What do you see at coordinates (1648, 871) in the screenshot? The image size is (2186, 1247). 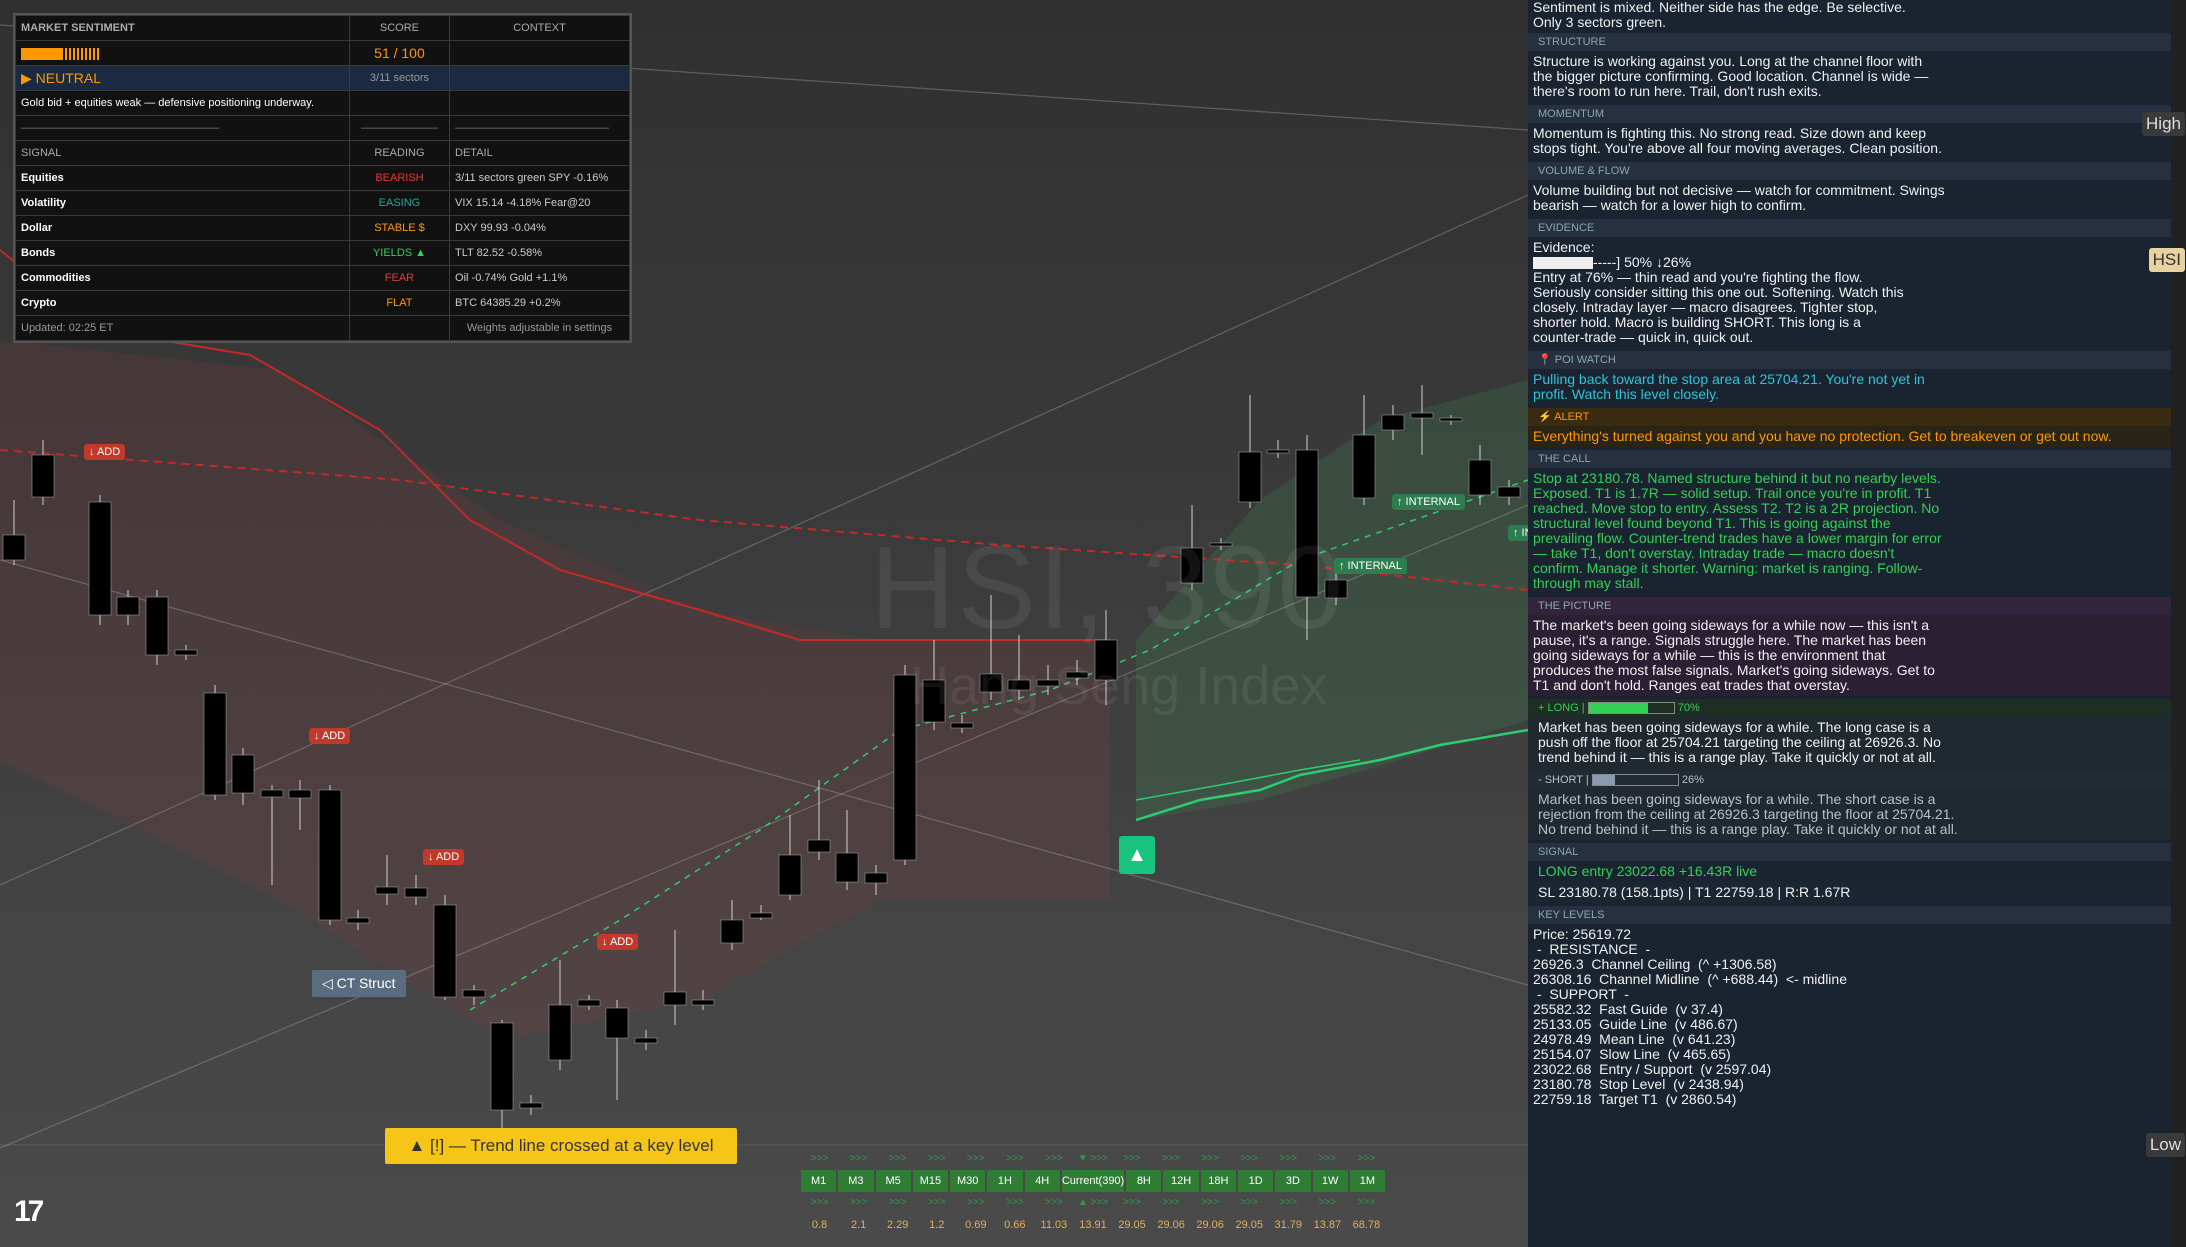 I see `signal-line: LONG entry 23022.68 +16.43R live` at bounding box center [1648, 871].